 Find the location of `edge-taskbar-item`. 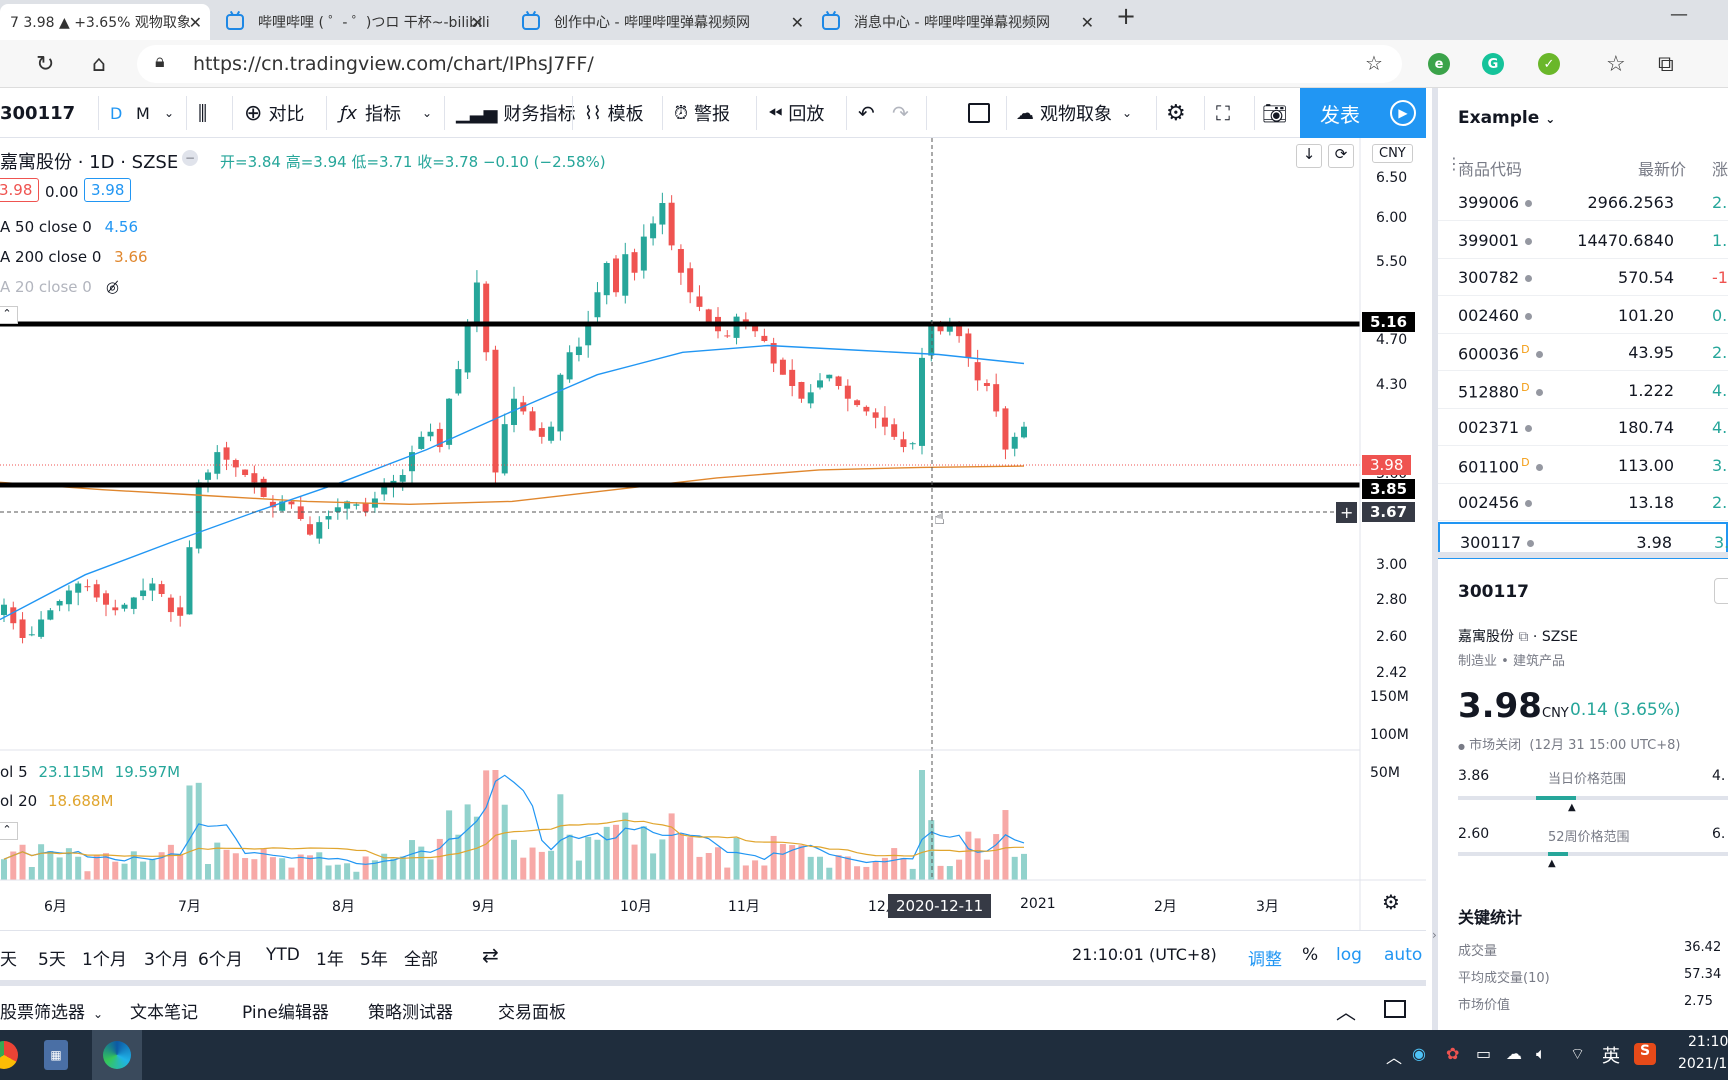

edge-taskbar-item is located at coordinates (117, 1055).